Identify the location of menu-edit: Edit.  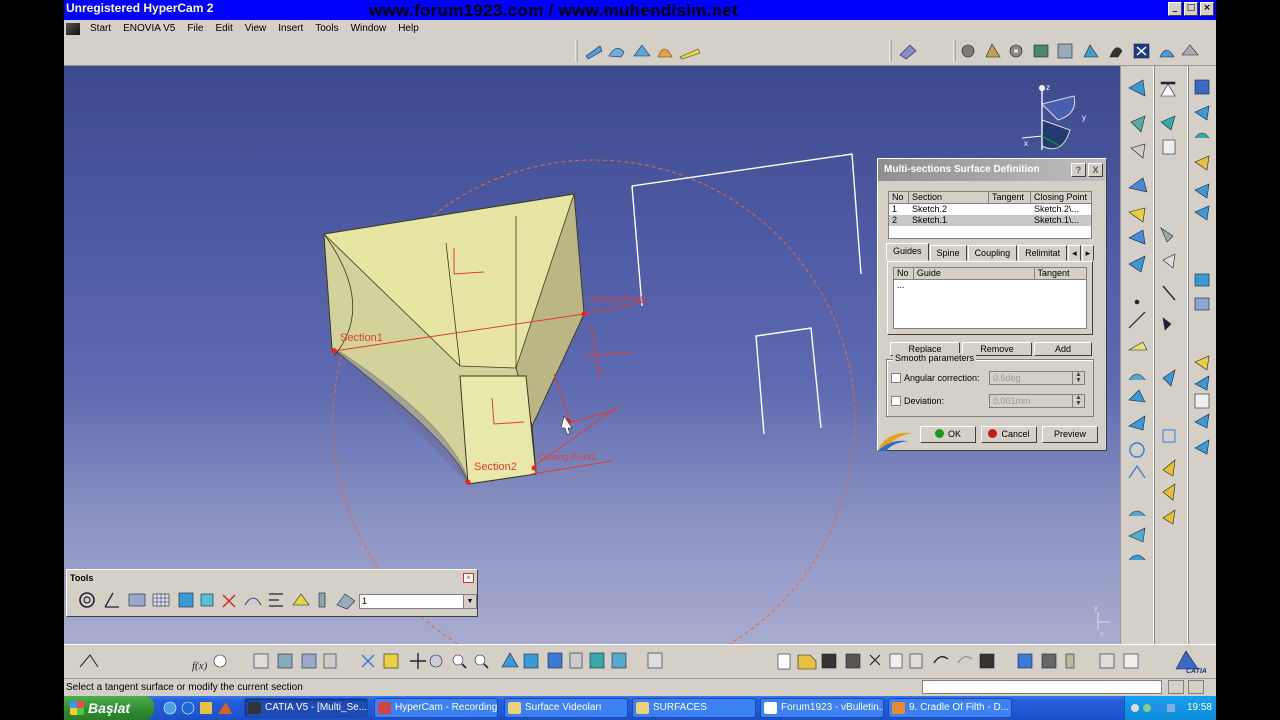
(224, 28).